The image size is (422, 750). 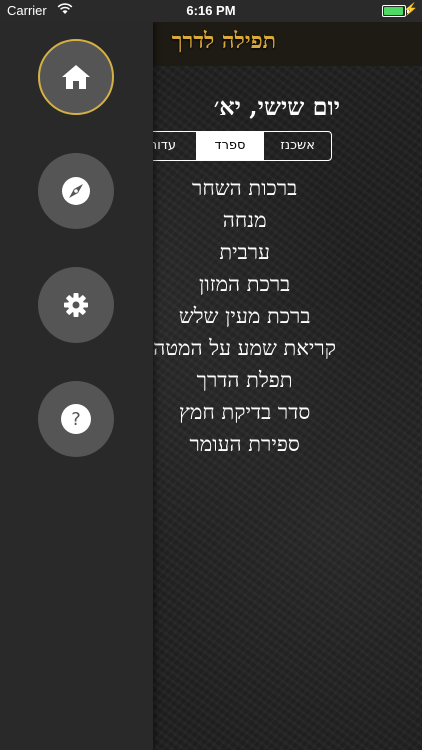 I want to click on menu-compass-button, so click(x=76, y=191).